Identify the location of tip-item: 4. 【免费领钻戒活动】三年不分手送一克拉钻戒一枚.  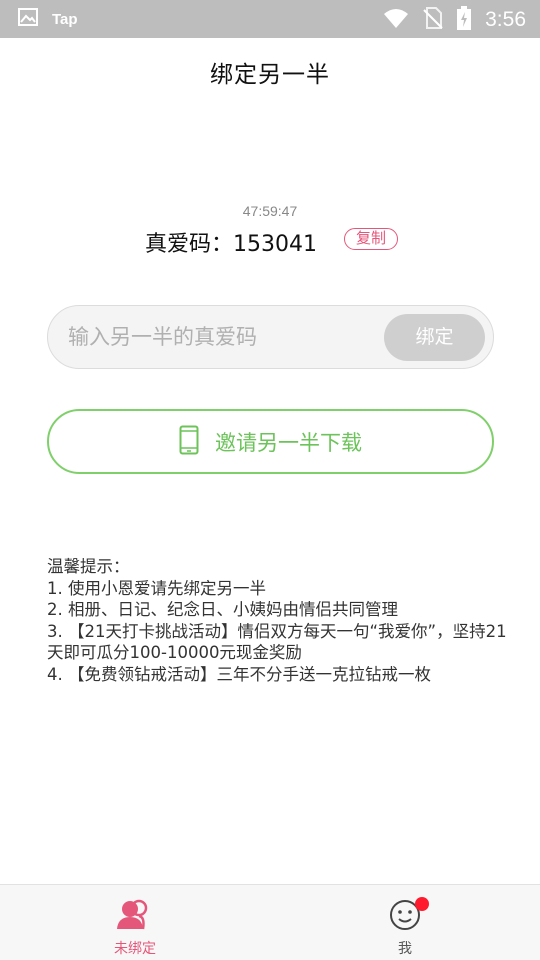
(239, 674).